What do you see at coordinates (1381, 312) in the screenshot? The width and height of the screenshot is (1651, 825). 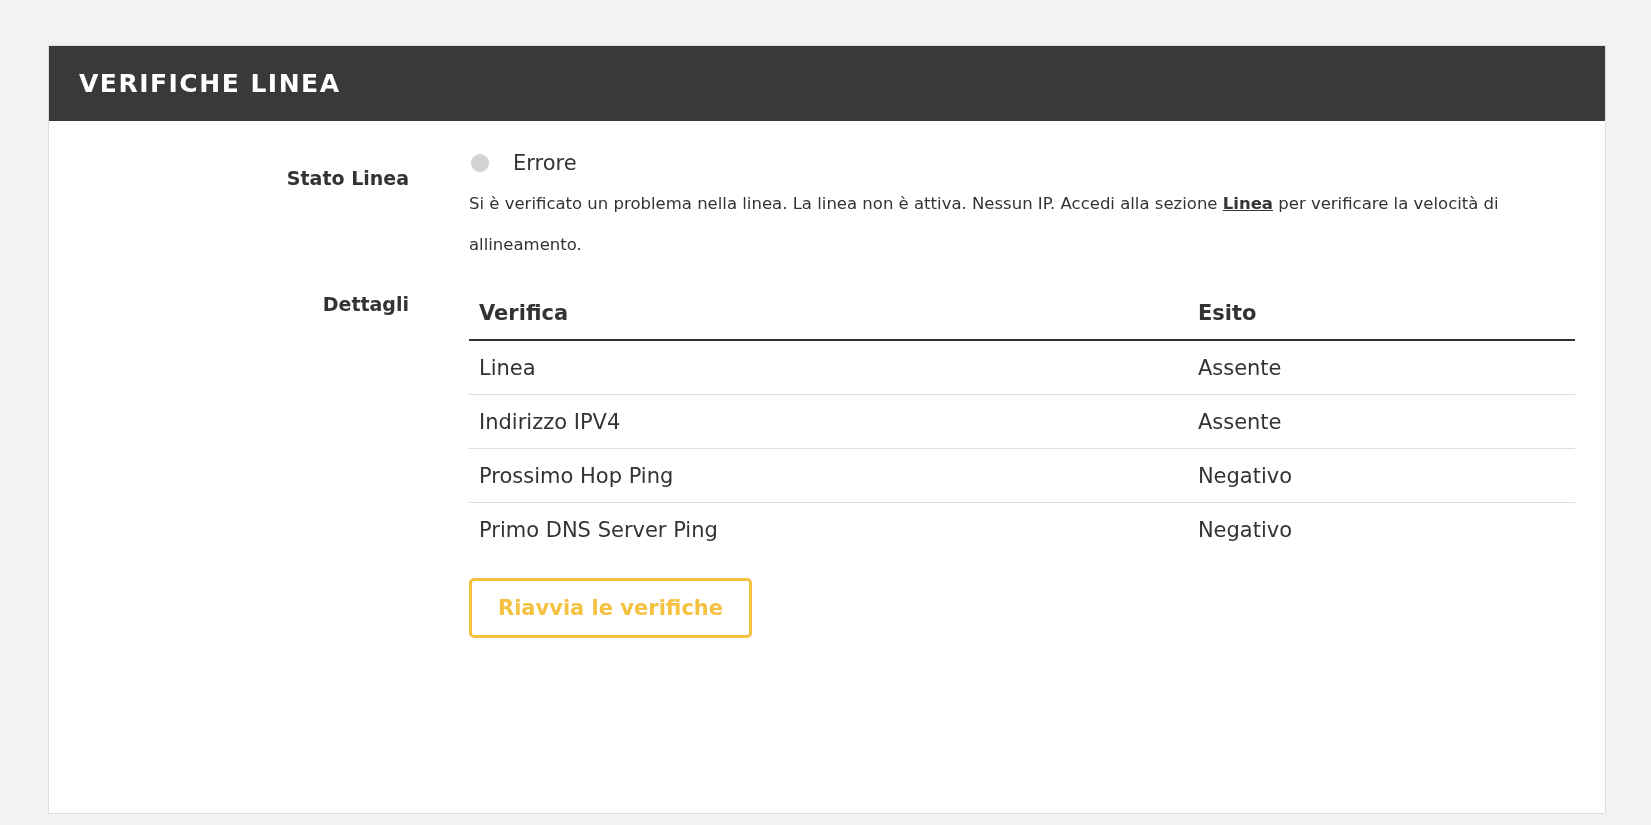 I see `column-header: Esito` at bounding box center [1381, 312].